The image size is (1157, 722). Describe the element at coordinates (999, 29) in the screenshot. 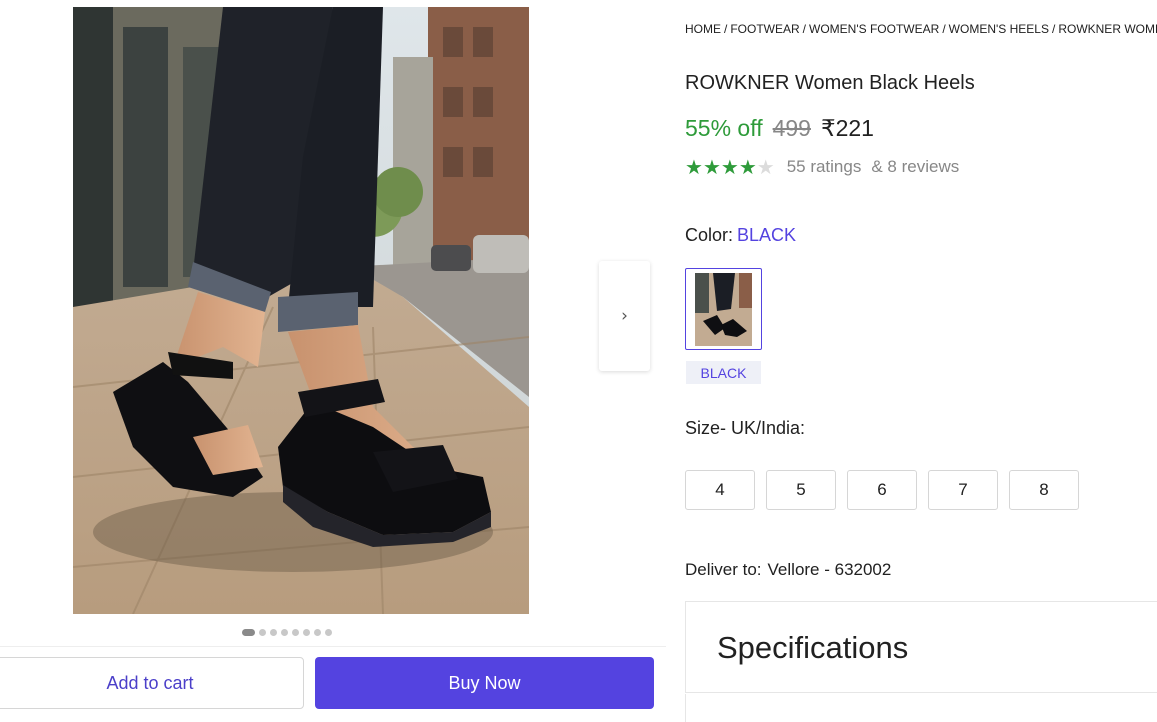

I see `breadcrumb-womens-heels: WOMEN'S HEELS` at that location.